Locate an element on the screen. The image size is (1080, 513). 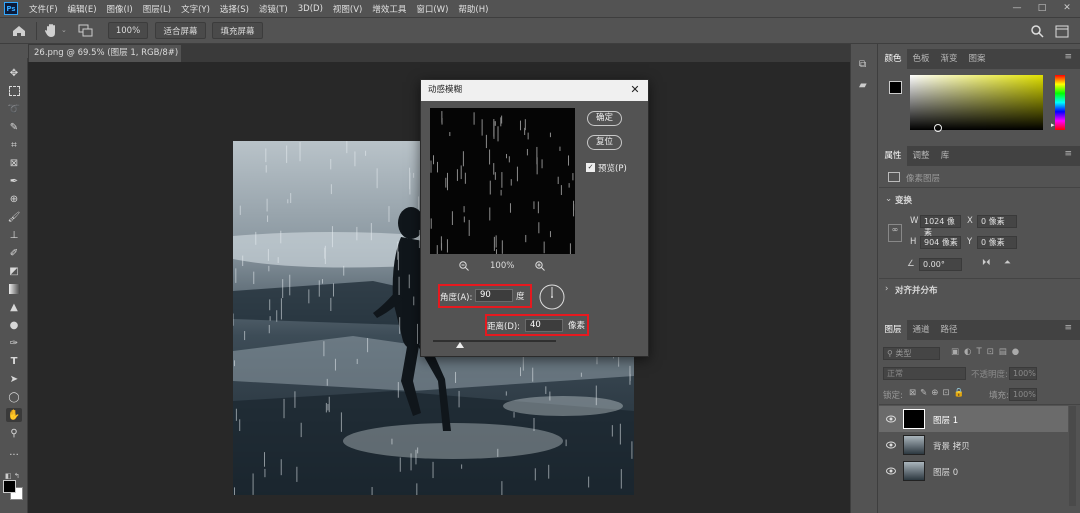
fill-field: 100% is located at coordinates (1023, 394).